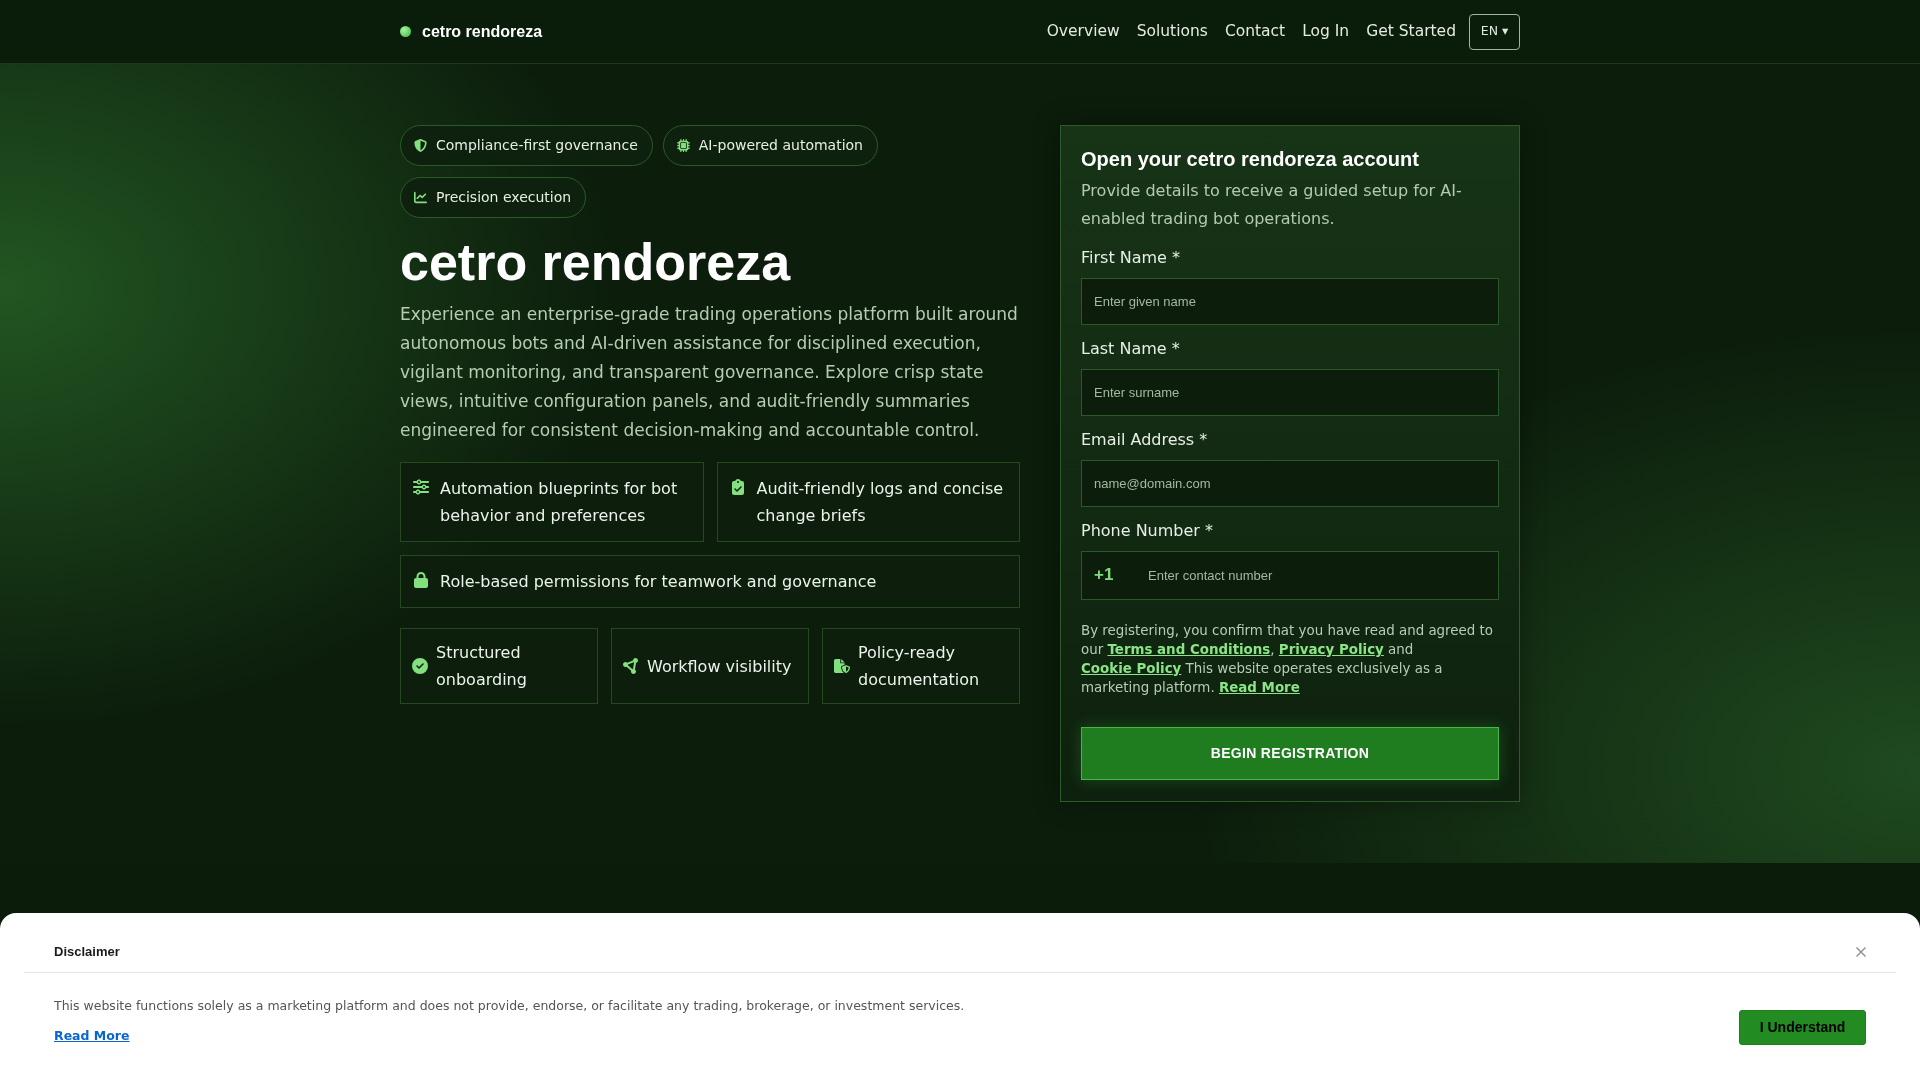 The image size is (1920, 1080). What do you see at coordinates (482, 31) in the screenshot?
I see `brand-name: cetro rendoreza` at bounding box center [482, 31].